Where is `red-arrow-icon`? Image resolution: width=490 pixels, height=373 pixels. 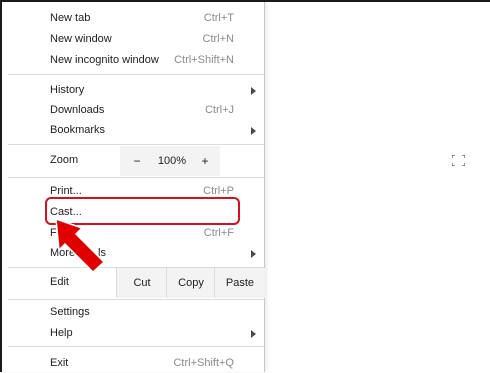
red-arrow-icon is located at coordinates (80, 245).